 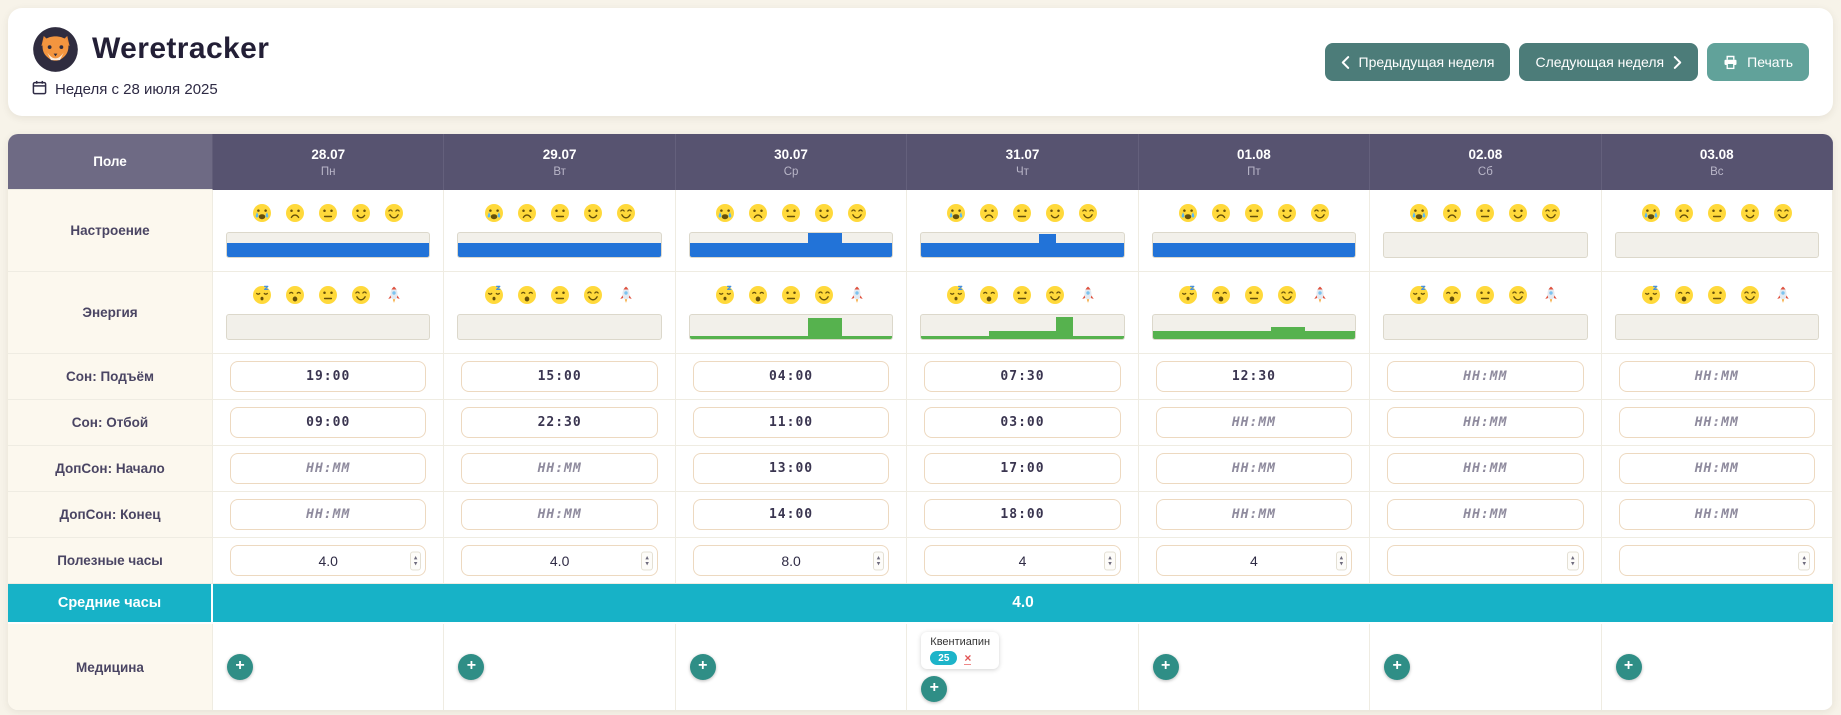 What do you see at coordinates (1716, 514) in the screenshot?
I see `nap_end-input-03.08` at bounding box center [1716, 514].